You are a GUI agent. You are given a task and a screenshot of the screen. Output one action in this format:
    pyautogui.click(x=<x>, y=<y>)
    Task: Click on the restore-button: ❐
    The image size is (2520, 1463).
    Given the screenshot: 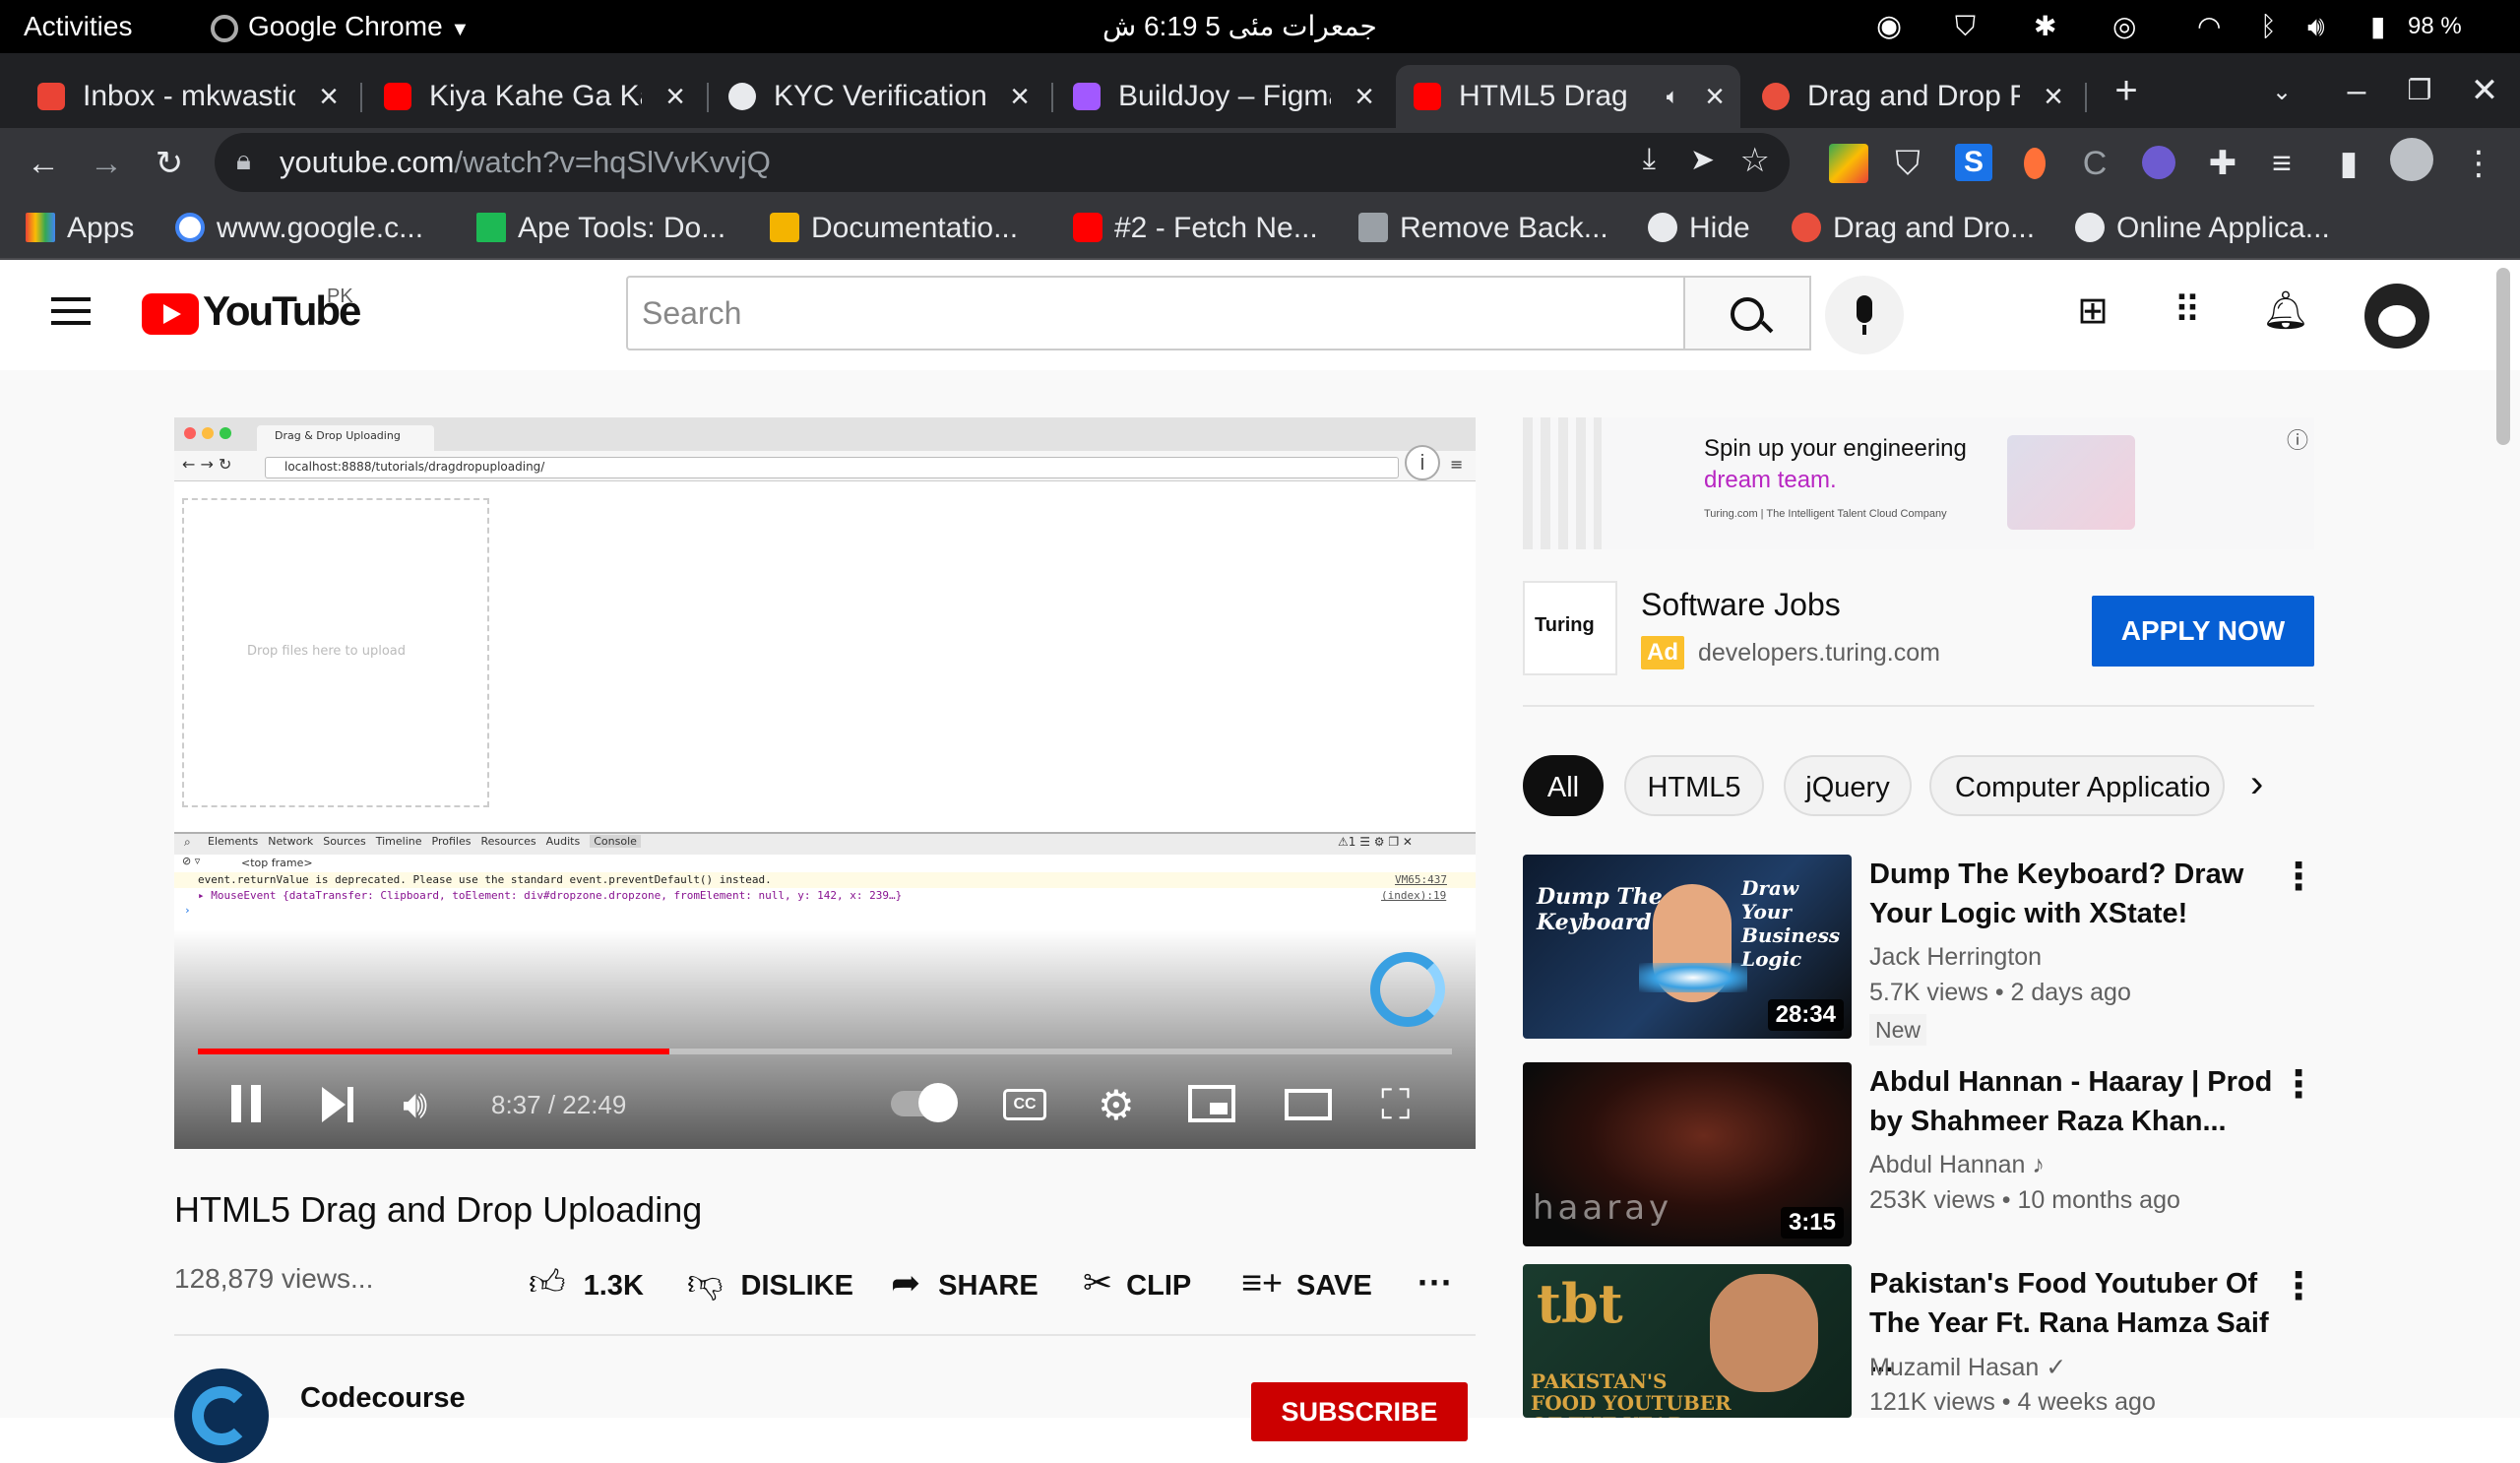 What is the action you would take?
    pyautogui.click(x=2419, y=90)
    